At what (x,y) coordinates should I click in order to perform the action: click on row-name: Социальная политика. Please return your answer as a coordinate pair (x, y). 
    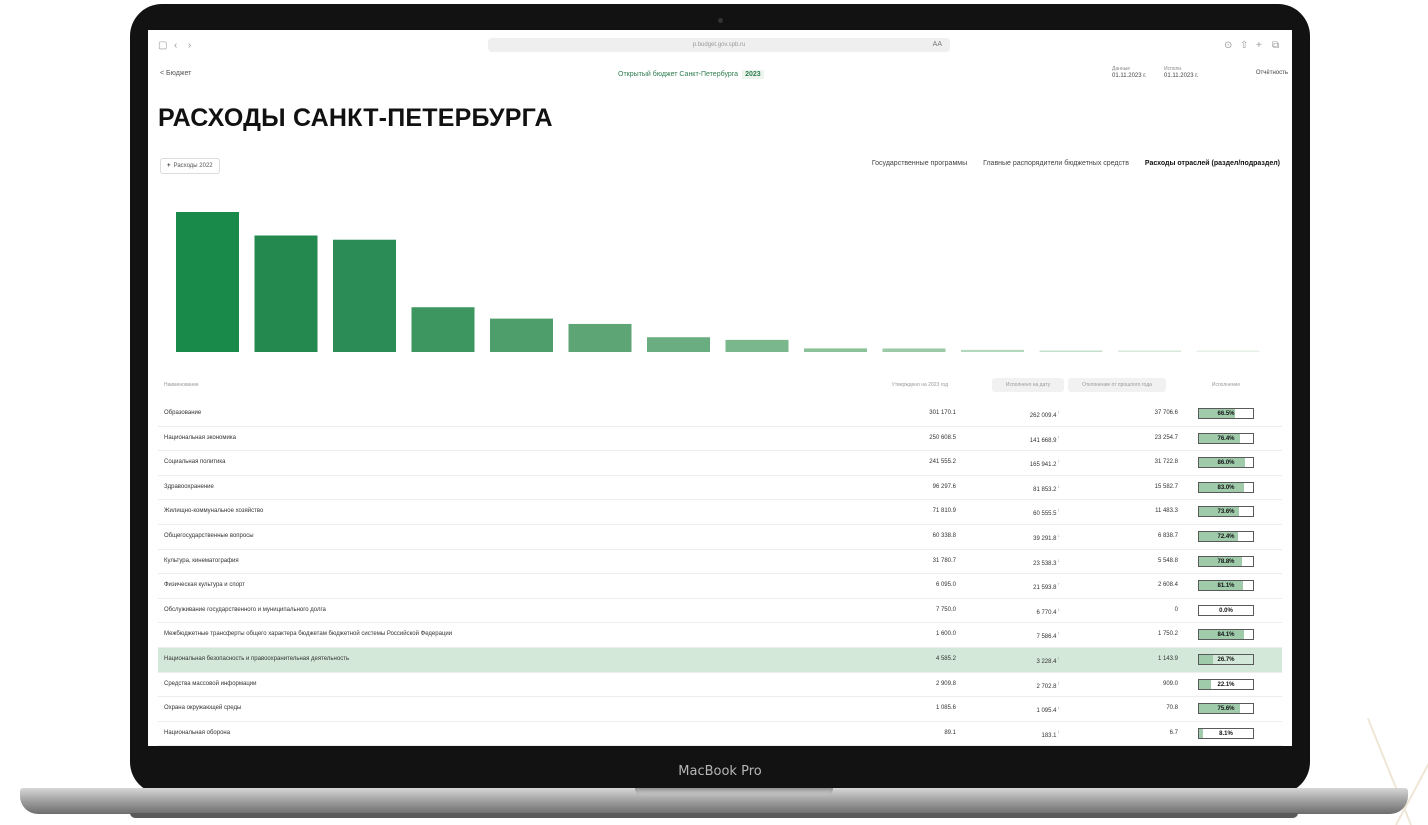
    Looking at the image, I should click on (195, 462).